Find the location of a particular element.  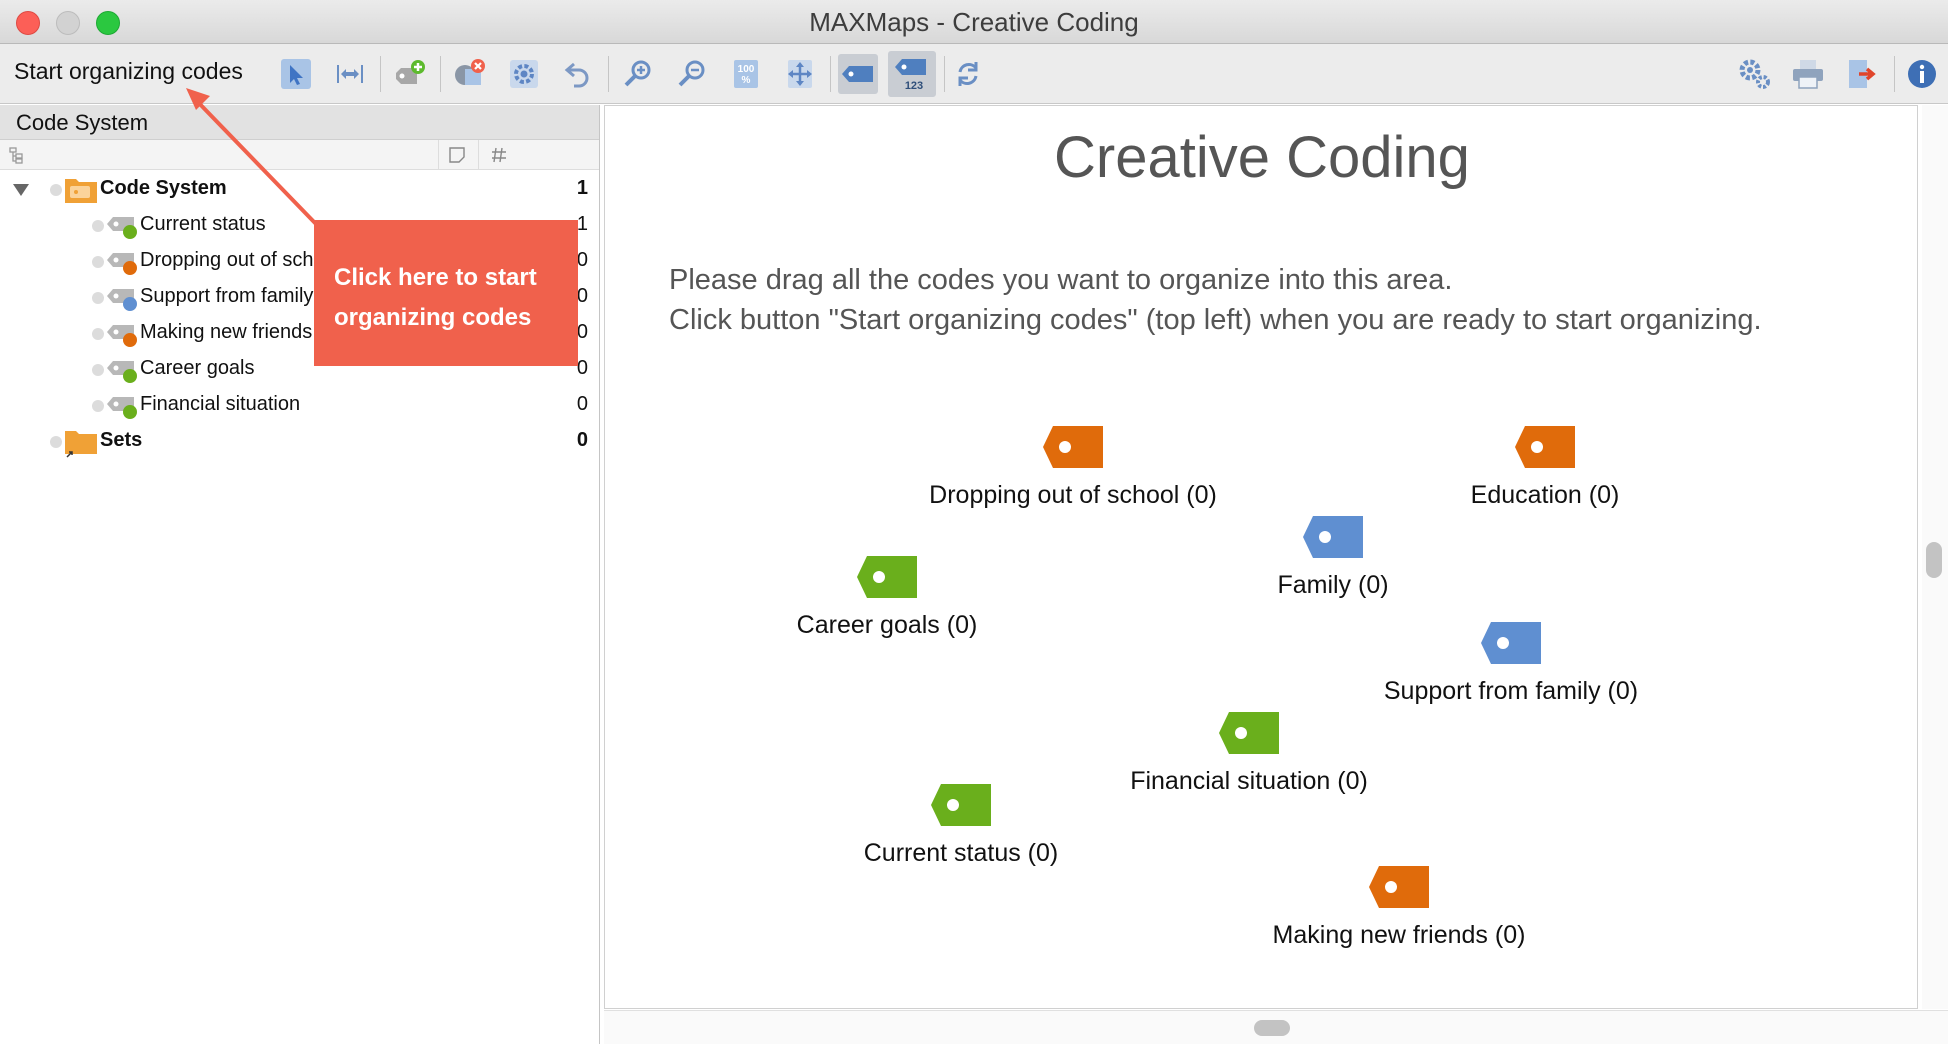

horizontal-scroll-thumb is located at coordinates (1272, 1028).